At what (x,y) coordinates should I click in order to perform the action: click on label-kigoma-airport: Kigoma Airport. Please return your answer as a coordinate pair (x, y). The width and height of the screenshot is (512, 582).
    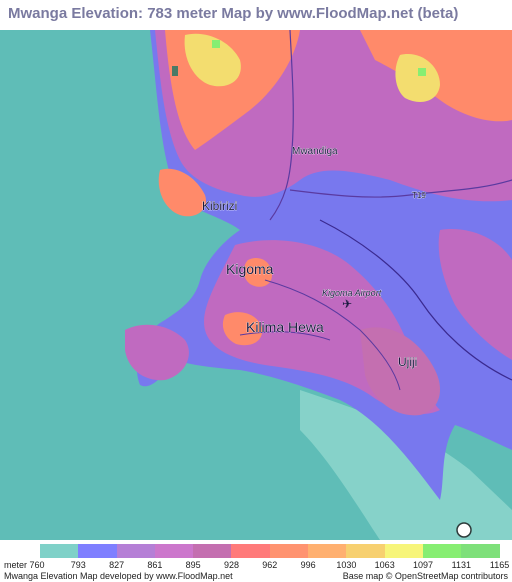
    Looking at the image, I should click on (352, 293).